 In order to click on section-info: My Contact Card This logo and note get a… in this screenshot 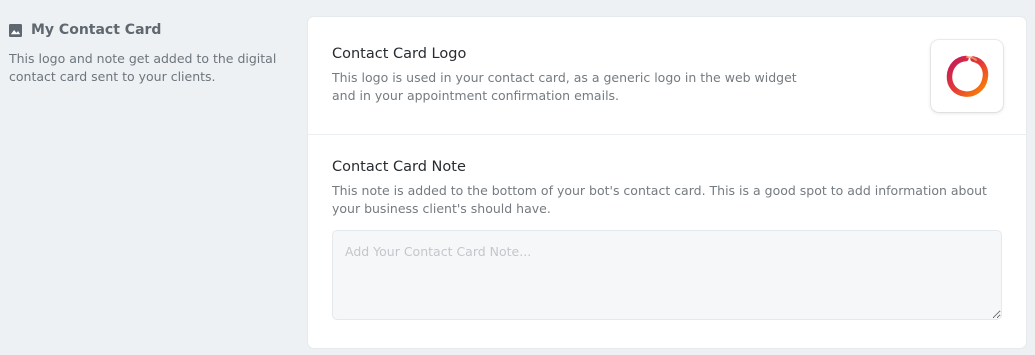, I will do `click(149, 53)`.